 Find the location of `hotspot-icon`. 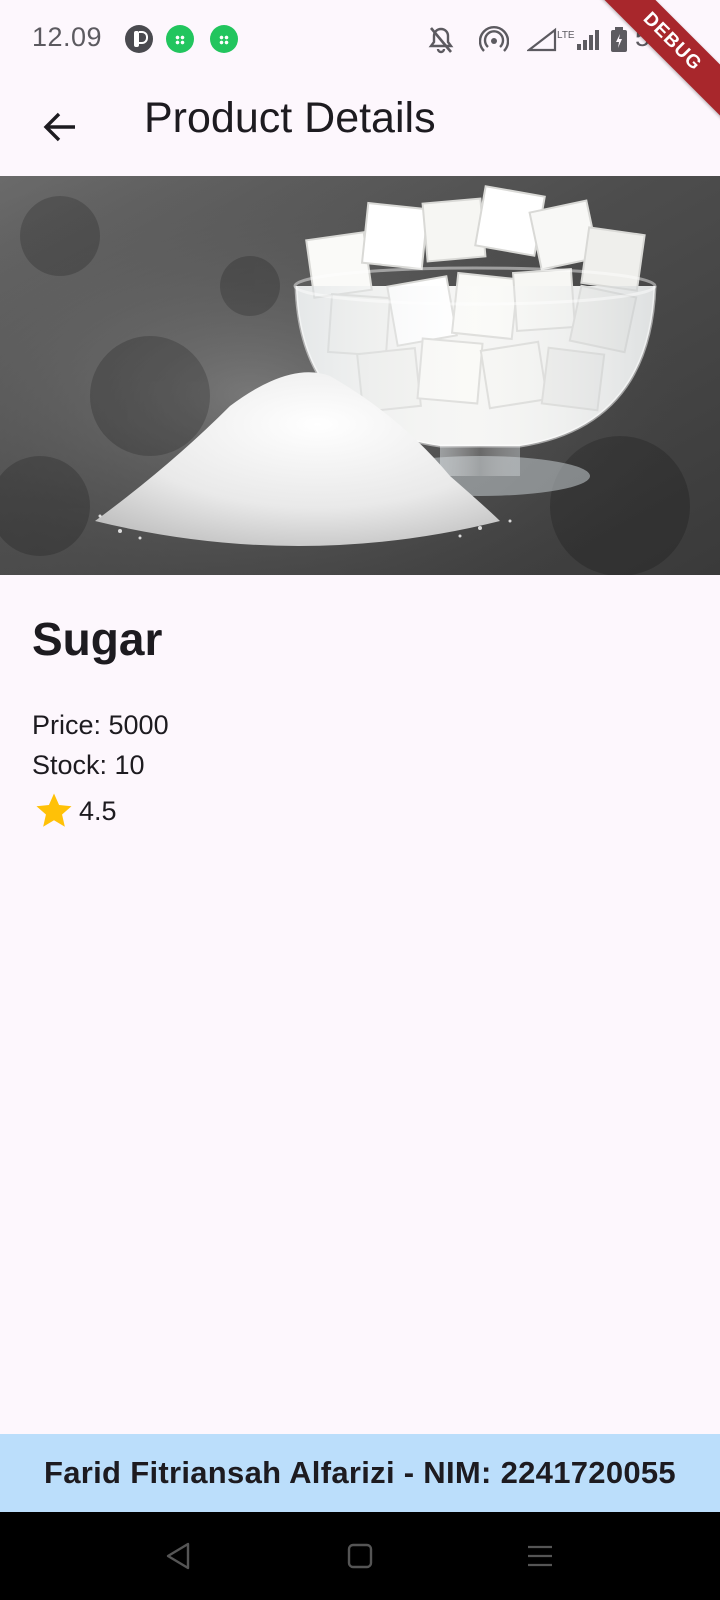

hotspot-icon is located at coordinates (494, 39).